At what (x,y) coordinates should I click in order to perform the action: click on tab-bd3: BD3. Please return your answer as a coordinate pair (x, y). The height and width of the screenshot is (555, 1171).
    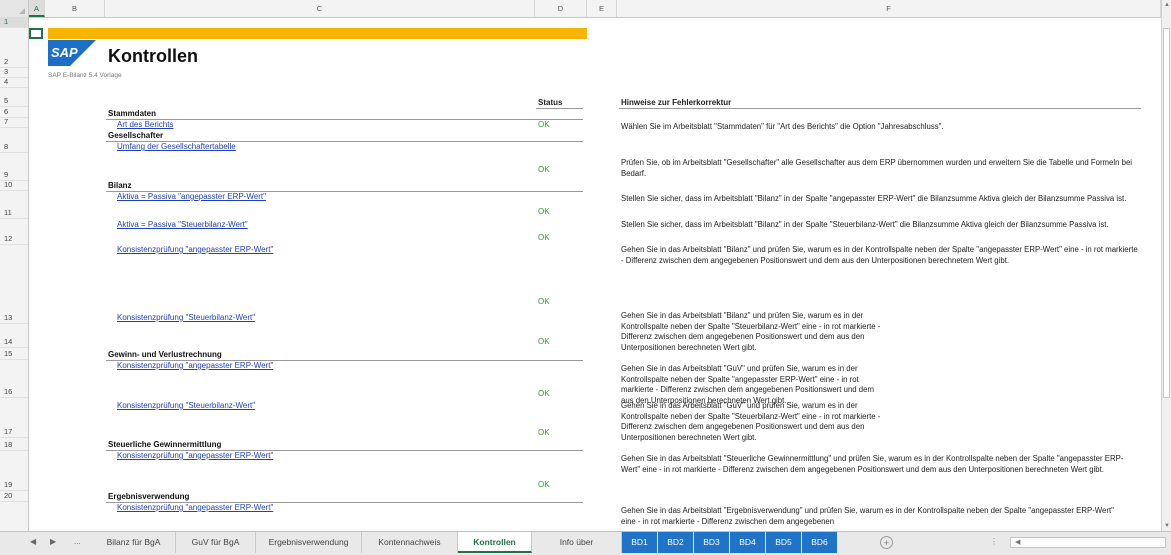
    Looking at the image, I should click on (712, 542).